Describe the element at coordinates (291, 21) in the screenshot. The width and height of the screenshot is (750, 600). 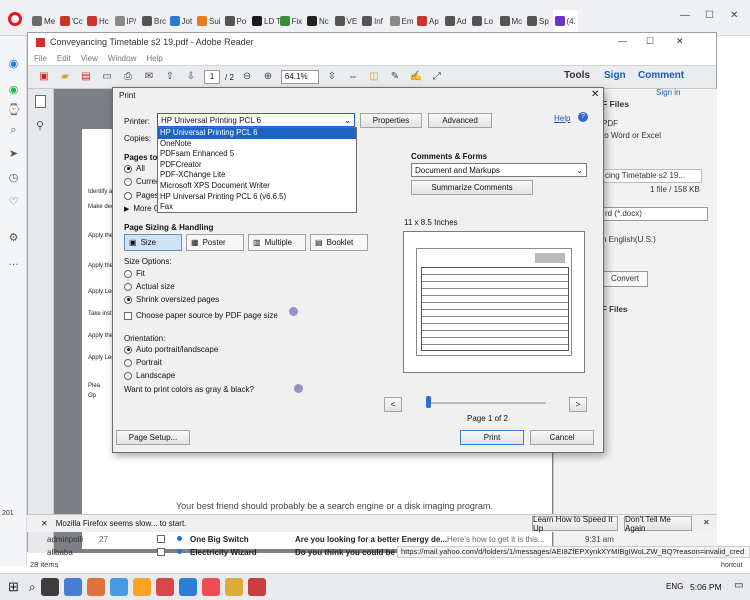
I see `browser-tab: Fix` at that location.